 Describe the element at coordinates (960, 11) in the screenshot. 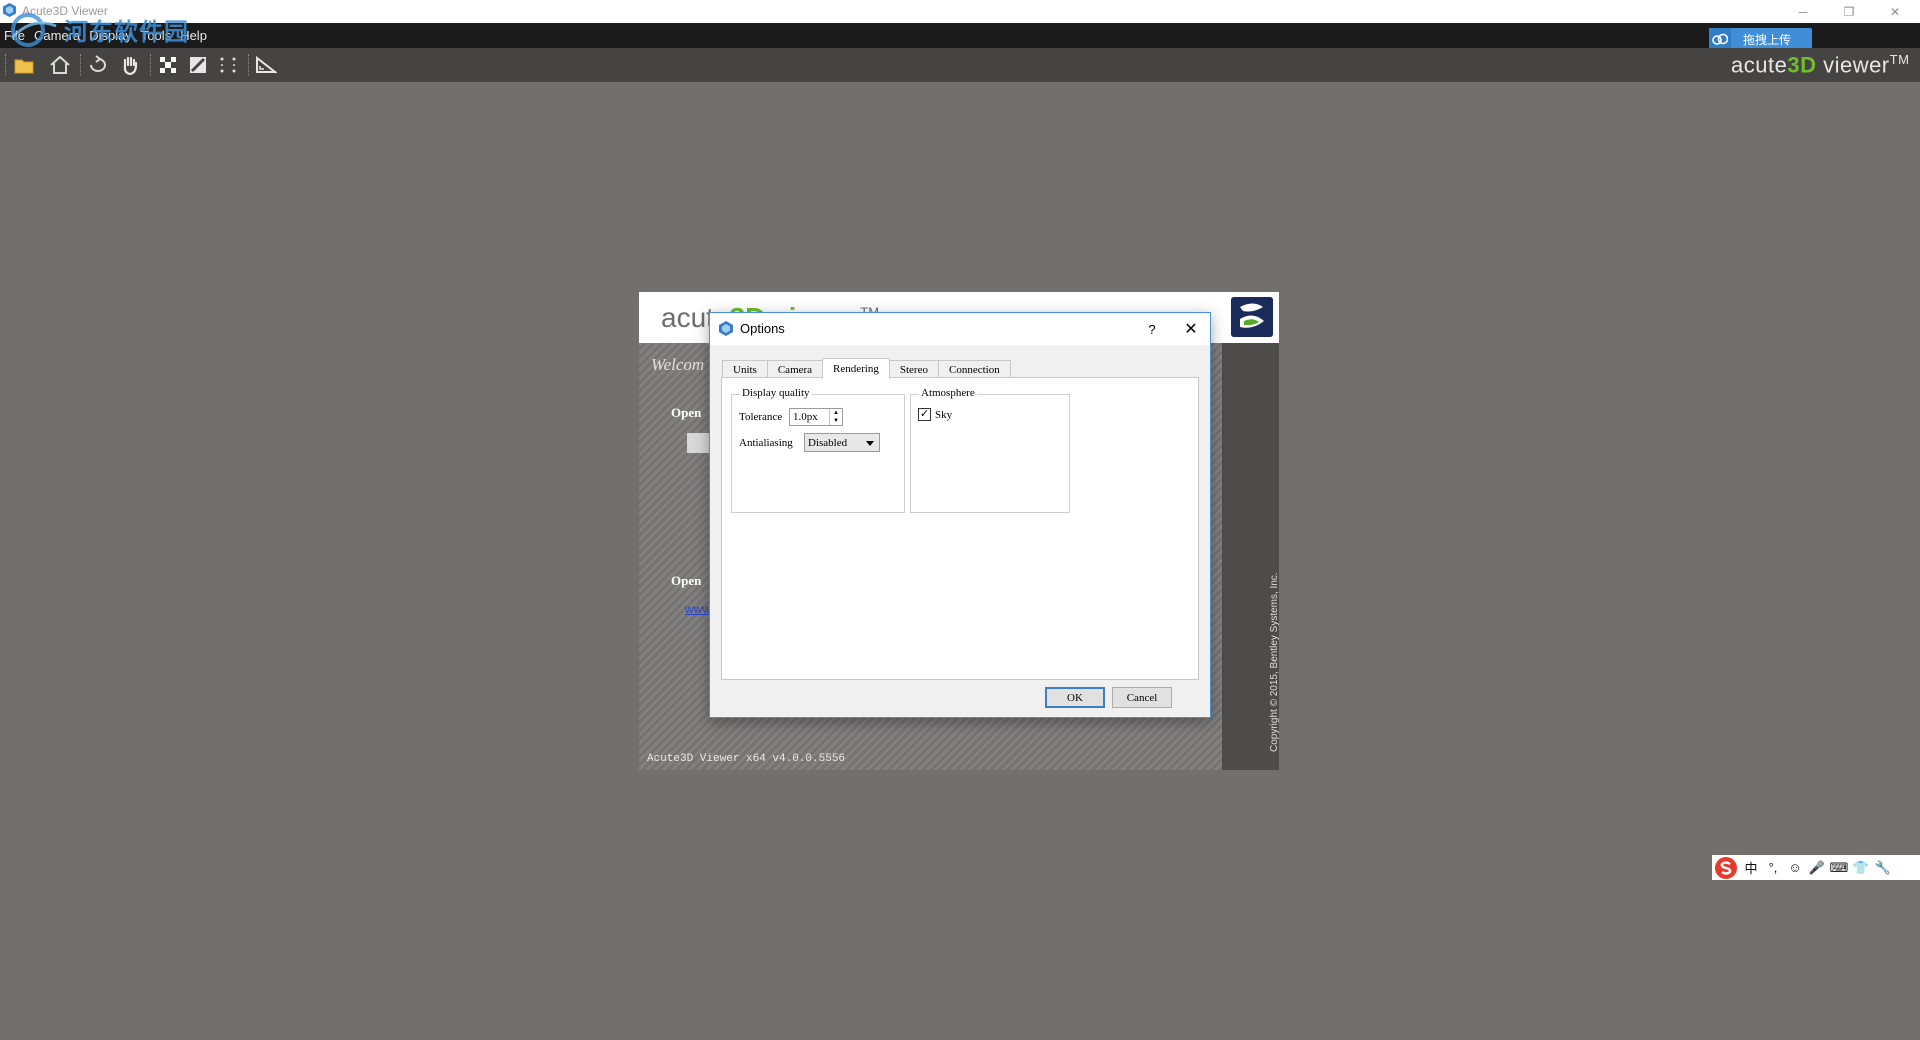

I see `title-bar: Acute3D Viewer ─ ❐ ✕` at that location.